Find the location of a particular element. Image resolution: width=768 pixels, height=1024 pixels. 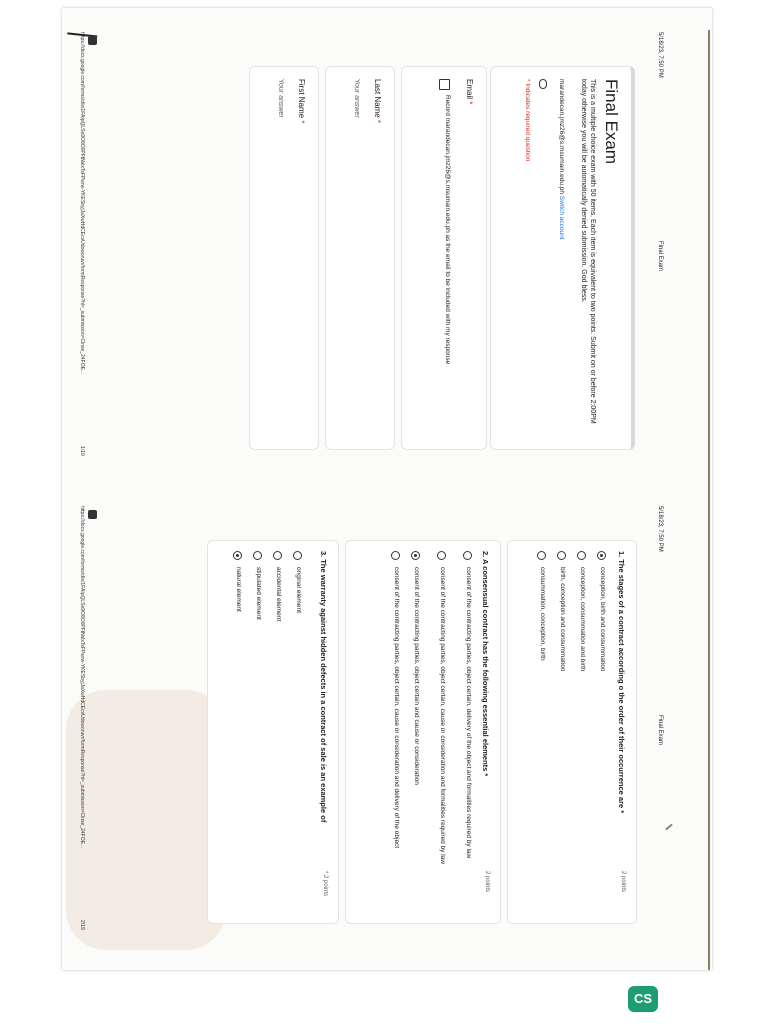

option-label: stipulated element is located at coordinates (258, 593).